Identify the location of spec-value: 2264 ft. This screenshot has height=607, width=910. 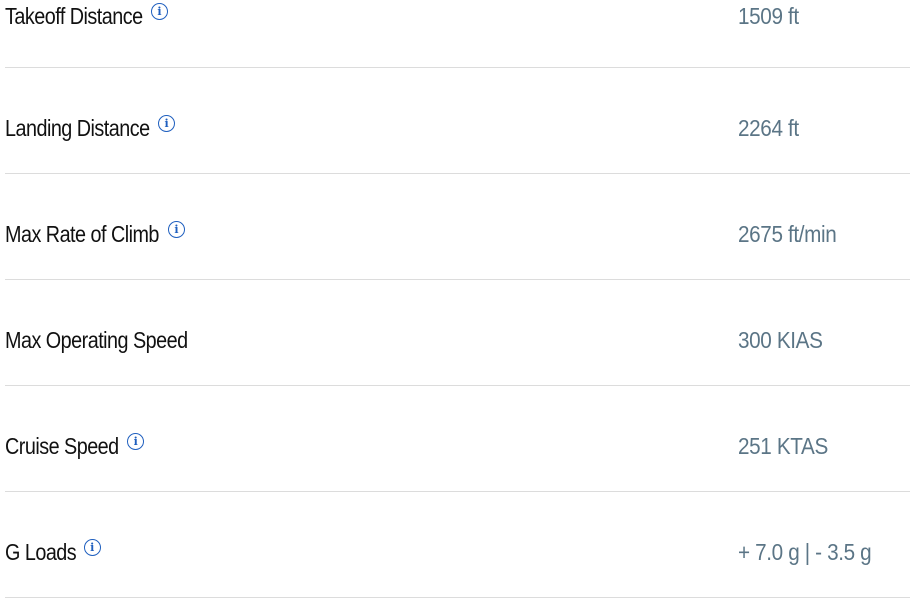
(768, 128).